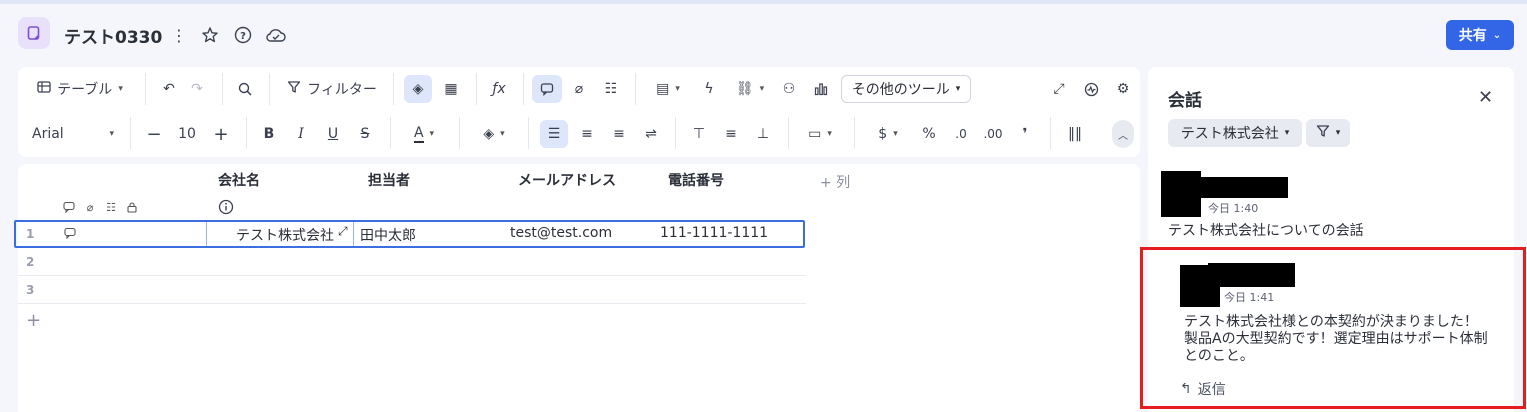 This screenshot has width=1527, height=412. I want to click on increase-decimal-icon: .00, so click(993, 134).